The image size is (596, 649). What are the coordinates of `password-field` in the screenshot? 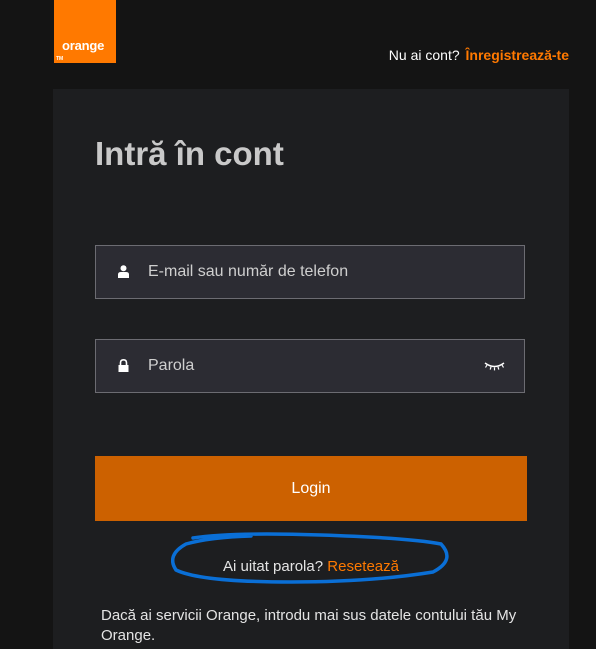 It's located at (310, 366).